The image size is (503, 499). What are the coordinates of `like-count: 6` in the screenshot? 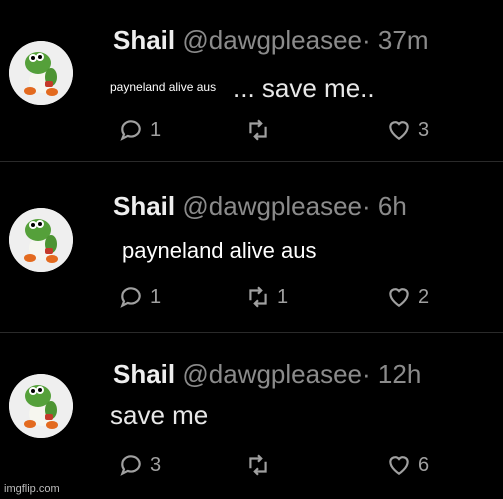 It's located at (424, 464).